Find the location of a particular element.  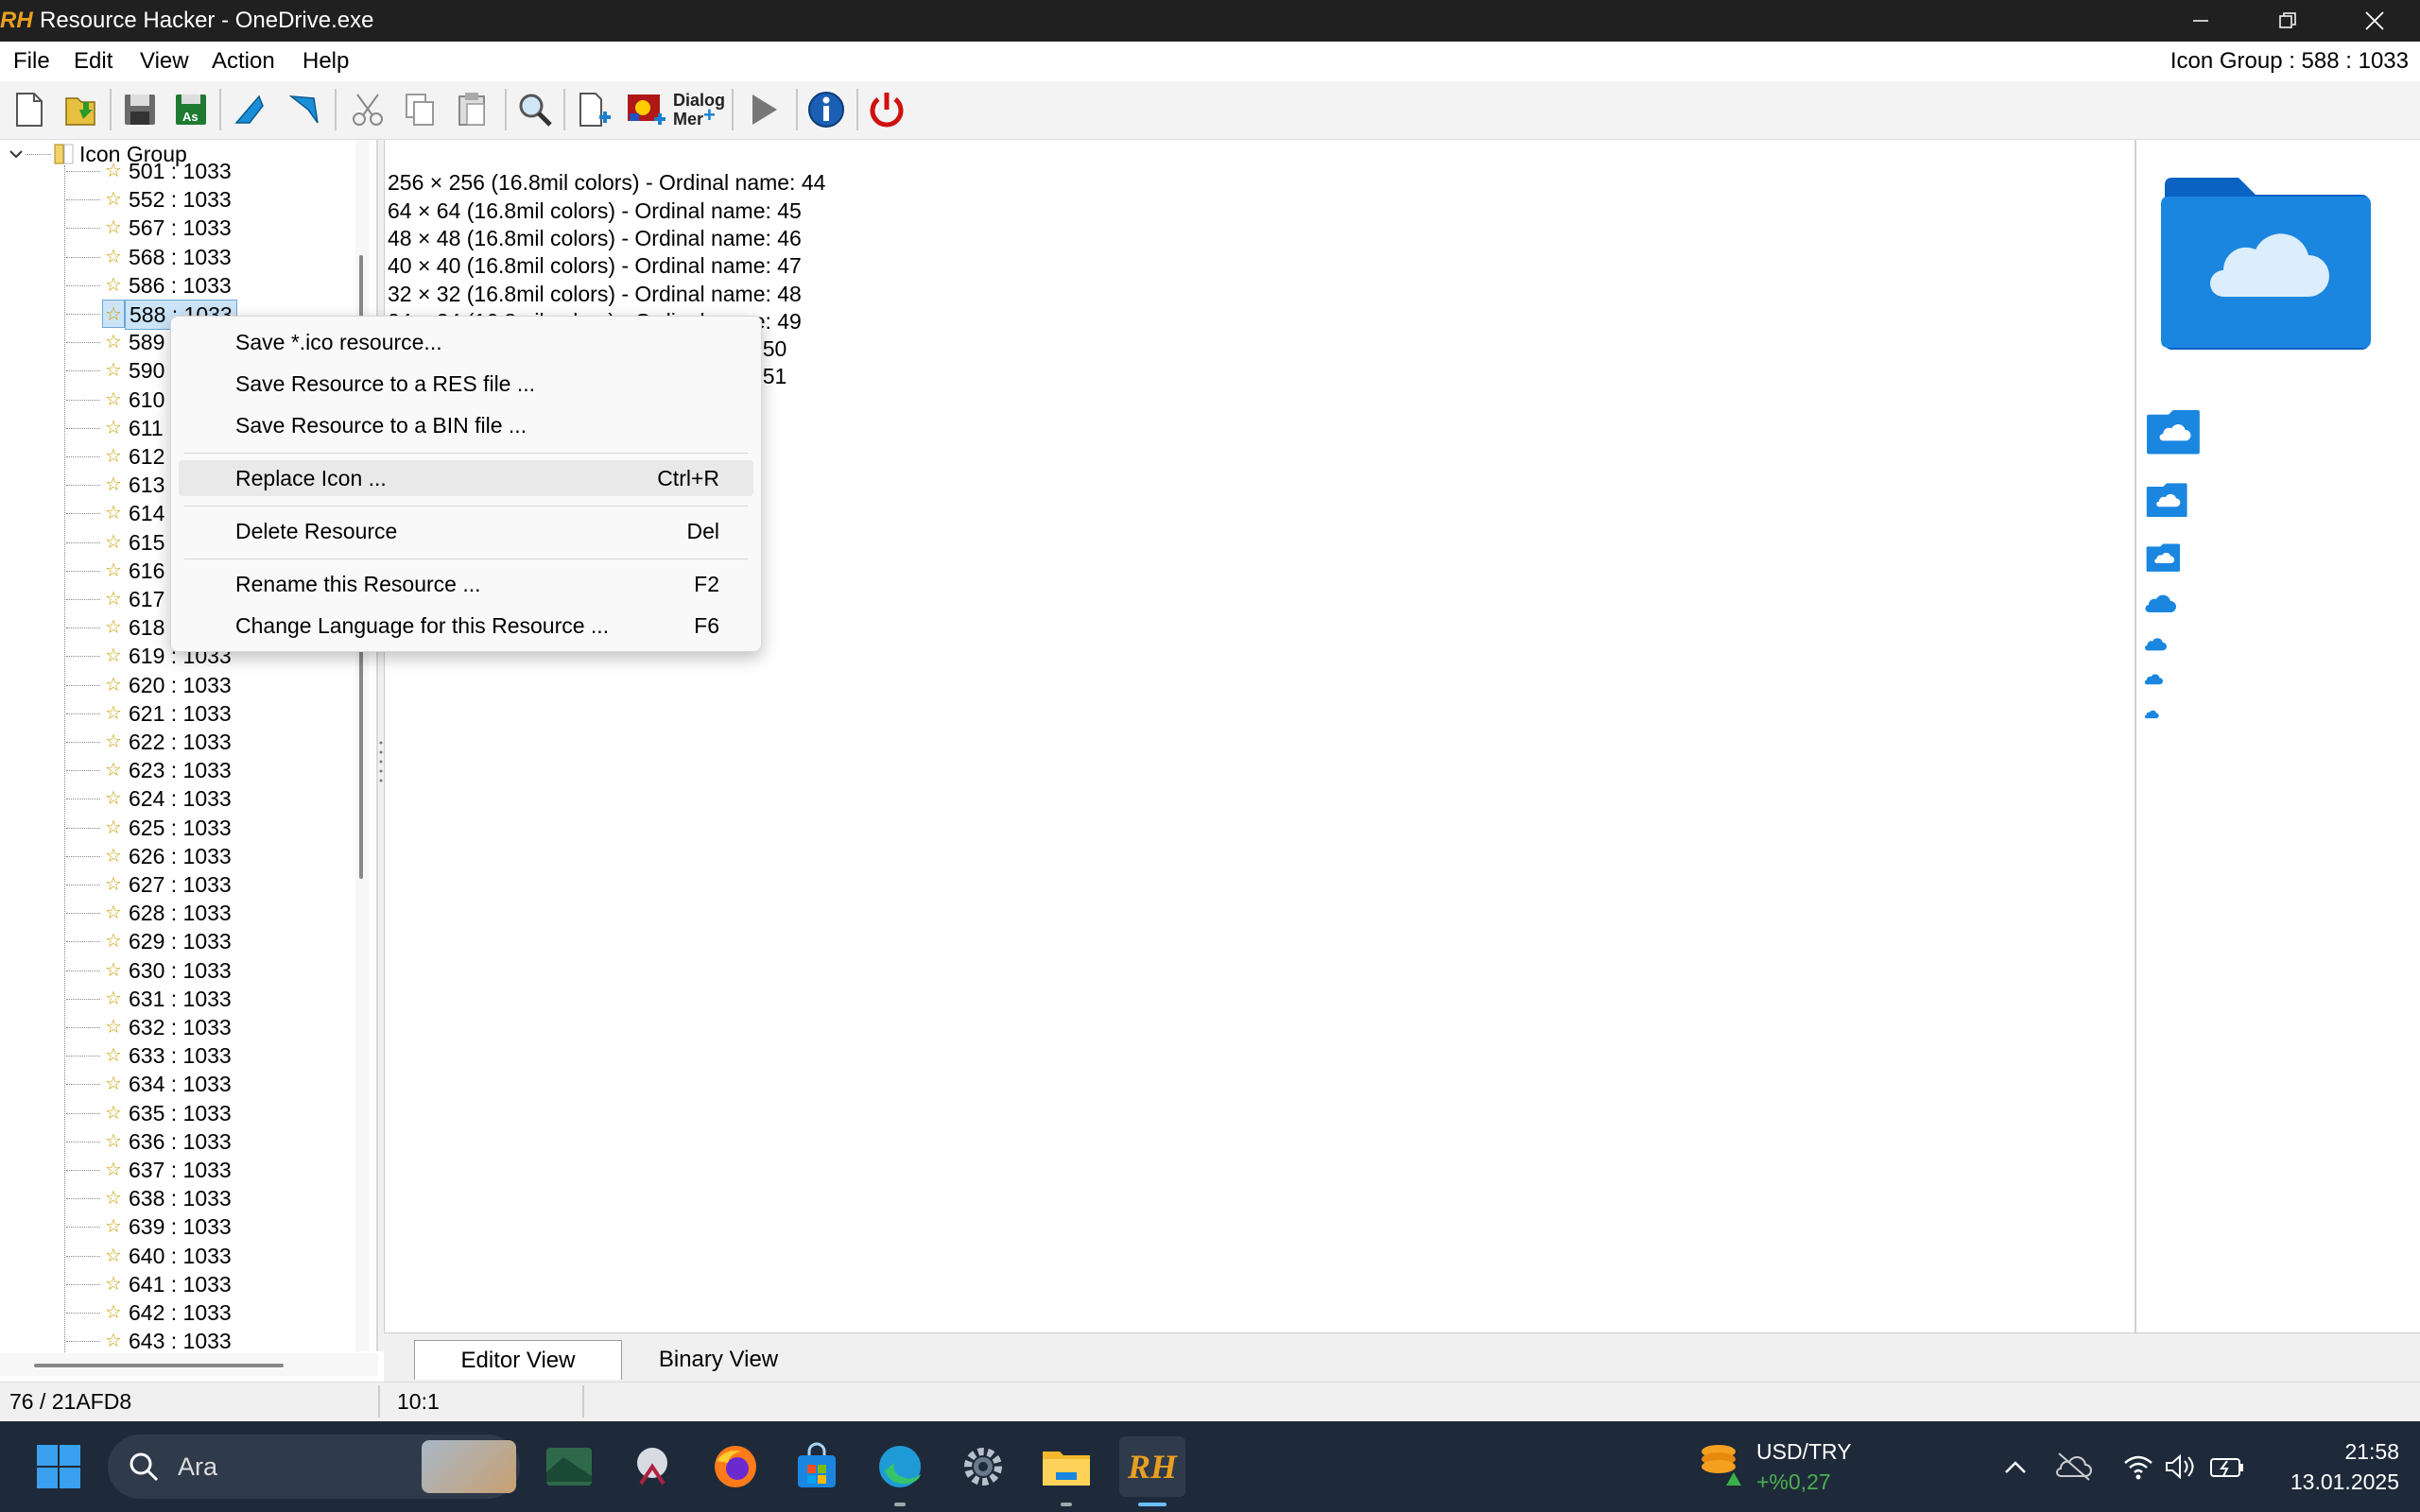

taskbar-app-file-explorer is located at coordinates (1066, 1466).